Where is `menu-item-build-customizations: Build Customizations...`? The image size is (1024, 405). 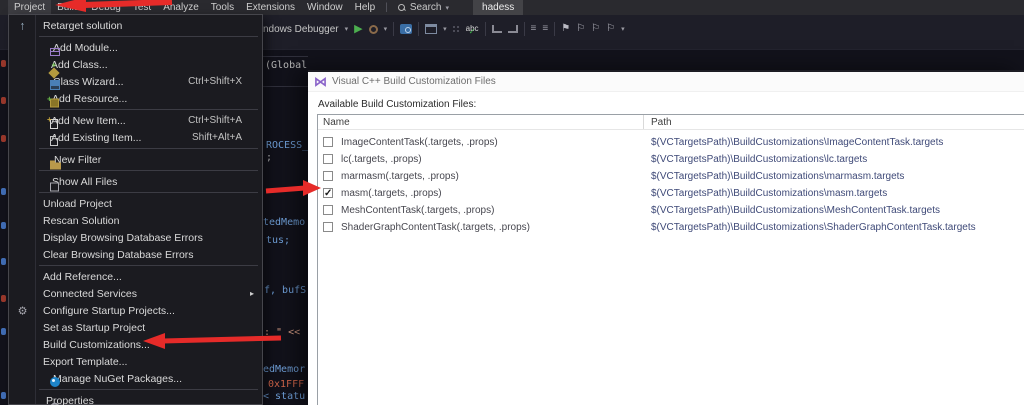
menu-item-build-customizations: Build Customizations... is located at coordinates (135, 344).